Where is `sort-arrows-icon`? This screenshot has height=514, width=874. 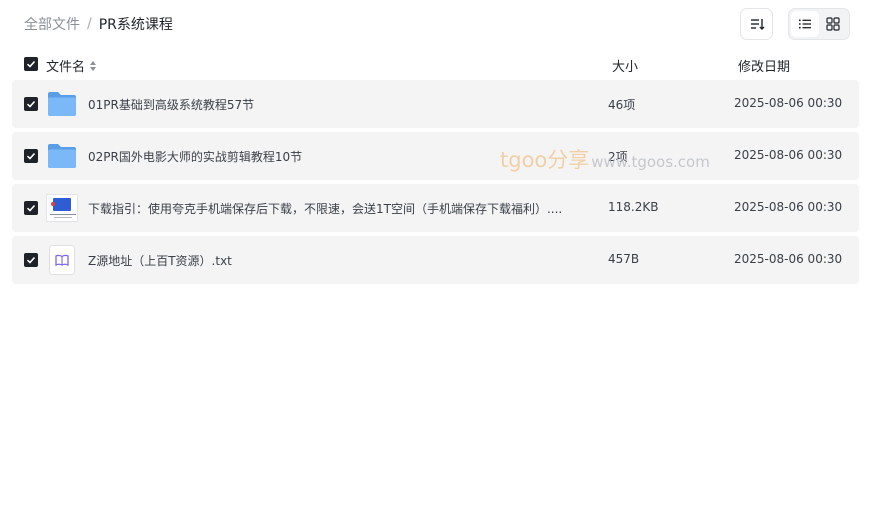
sort-arrows-icon is located at coordinates (93, 65).